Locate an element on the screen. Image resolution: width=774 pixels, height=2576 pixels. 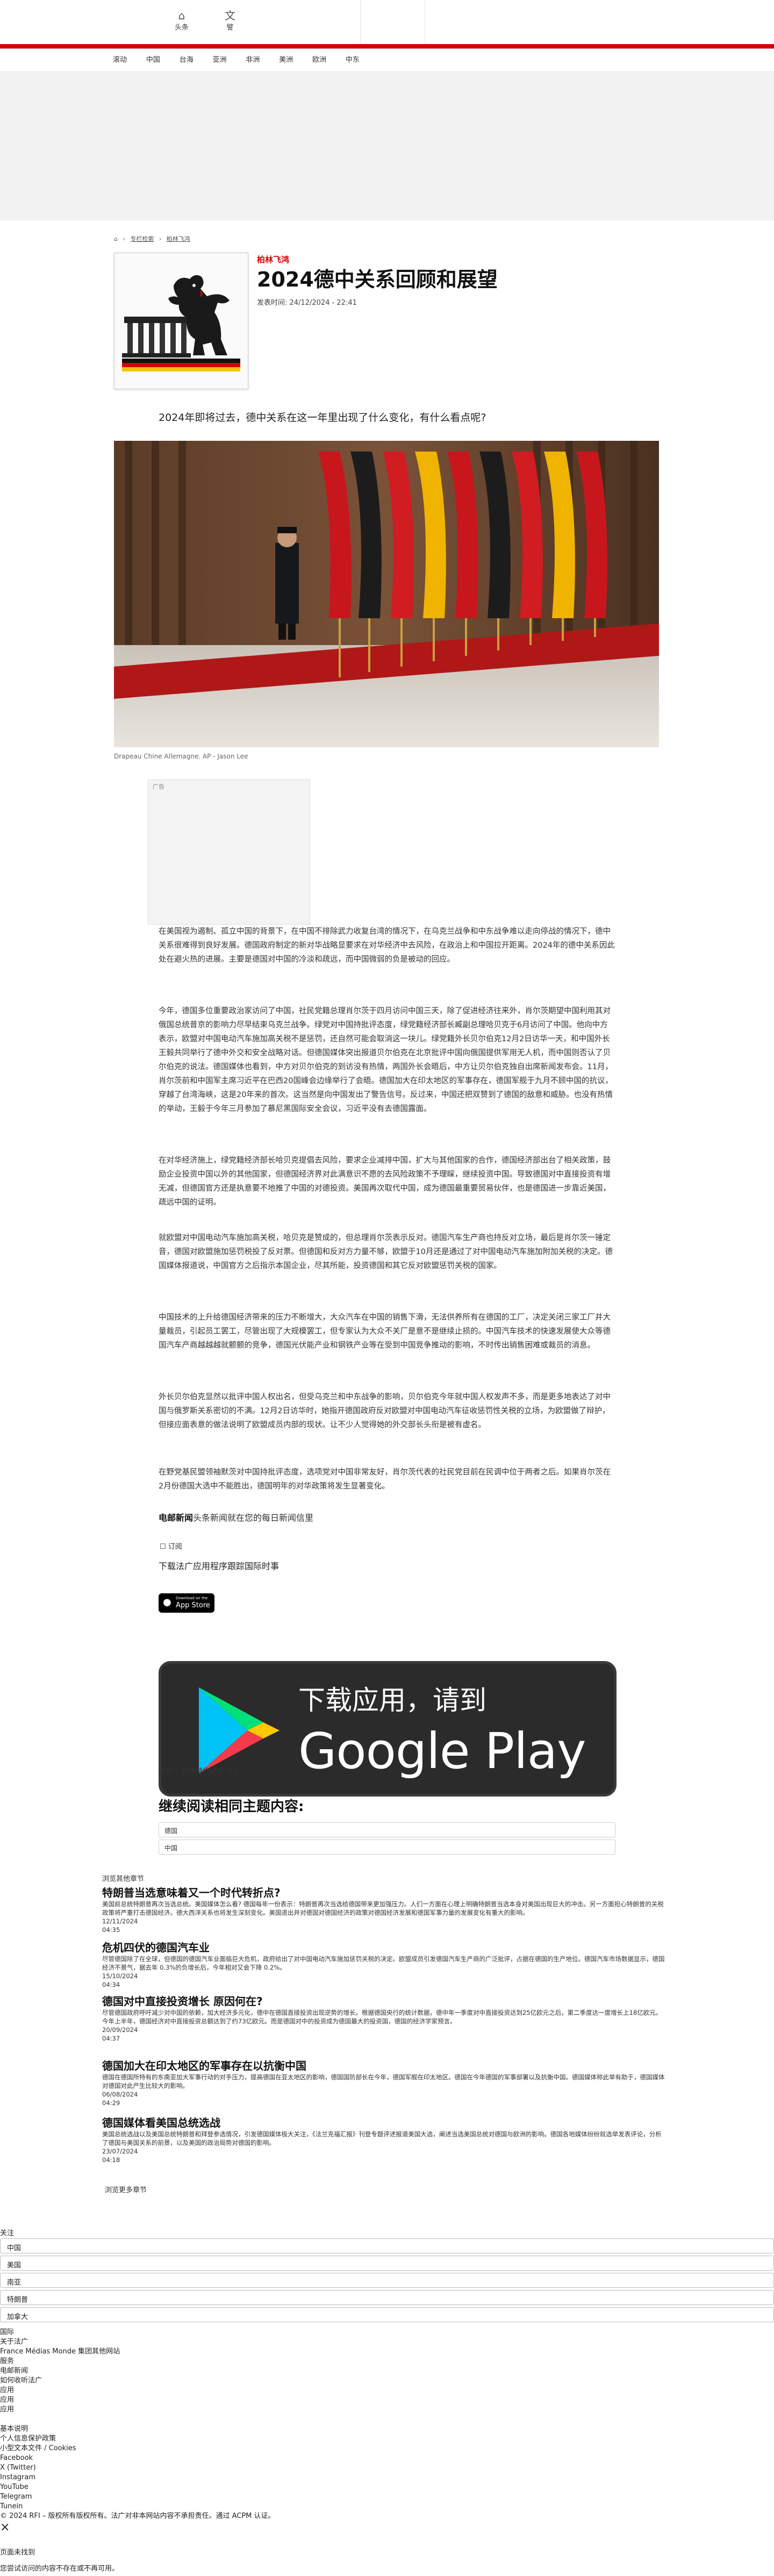
footer-link: 基本说明 is located at coordinates (14, 2429).